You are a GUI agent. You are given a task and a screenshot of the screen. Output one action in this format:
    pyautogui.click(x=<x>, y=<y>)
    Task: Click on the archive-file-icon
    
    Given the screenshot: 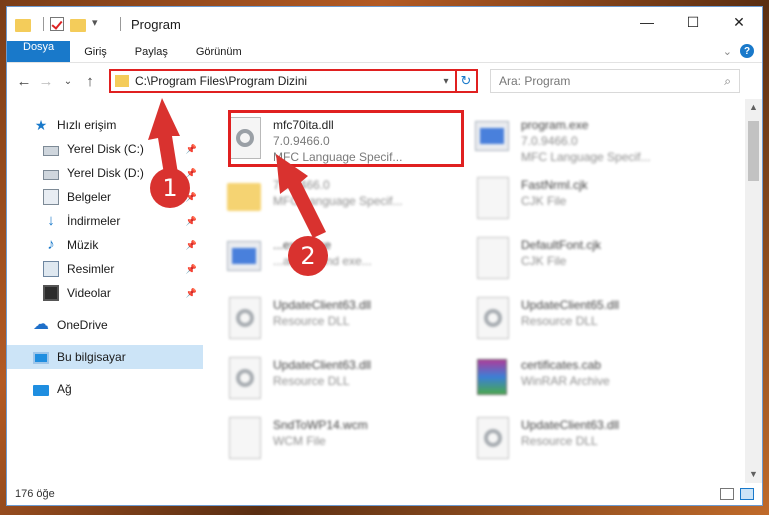 What is the action you would take?
    pyautogui.click(x=493, y=379)
    